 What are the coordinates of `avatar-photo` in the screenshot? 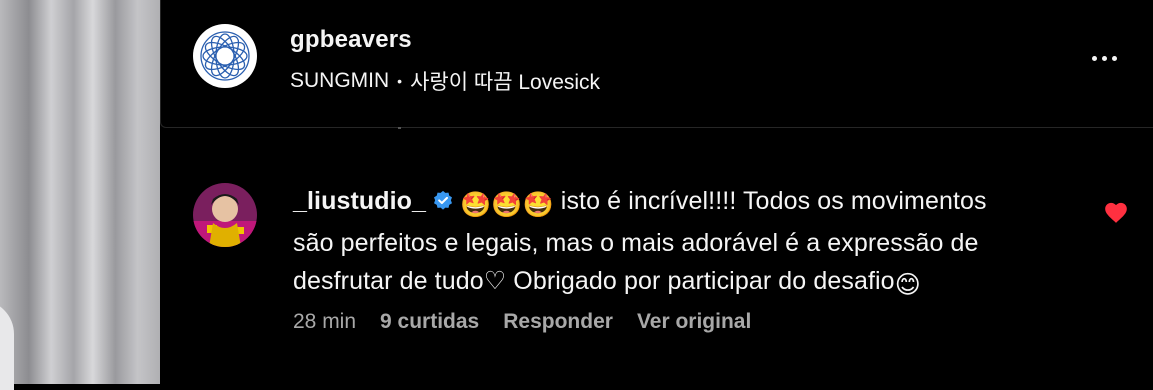 It's located at (225, 215).